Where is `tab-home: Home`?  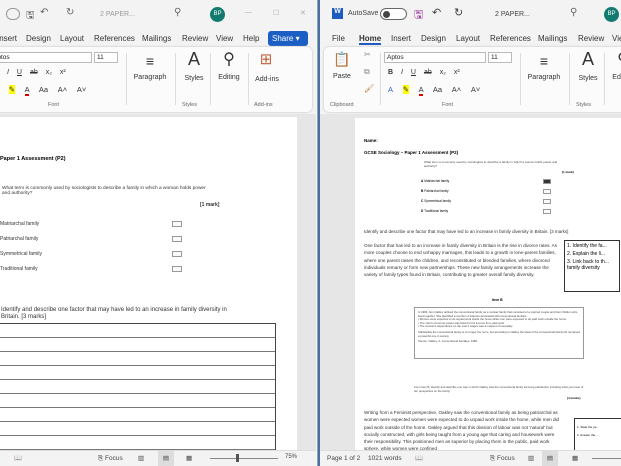
tab-home: Home is located at coordinates (370, 39).